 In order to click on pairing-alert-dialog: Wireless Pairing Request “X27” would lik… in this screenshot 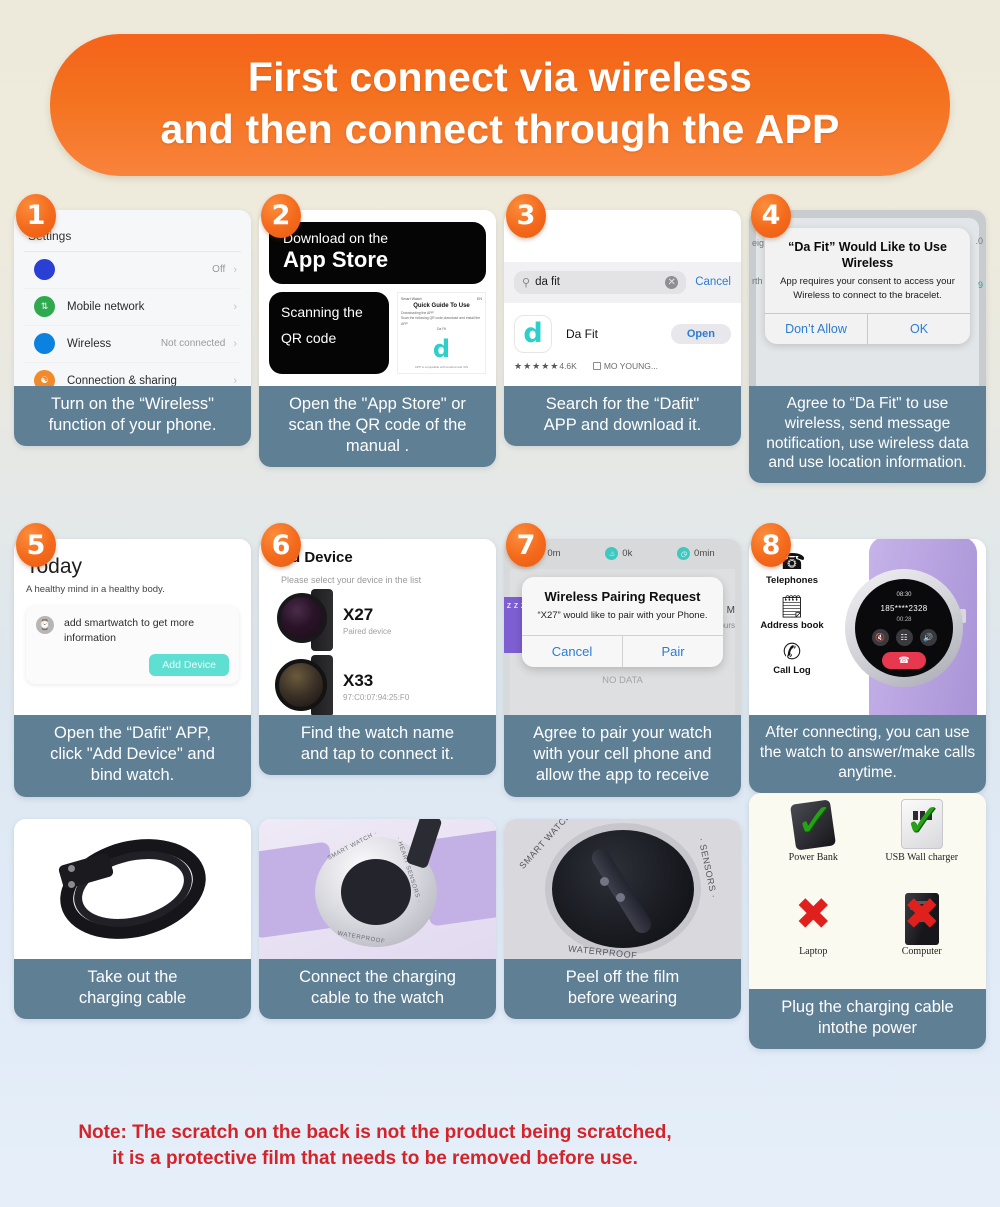, I will do `click(622, 622)`.